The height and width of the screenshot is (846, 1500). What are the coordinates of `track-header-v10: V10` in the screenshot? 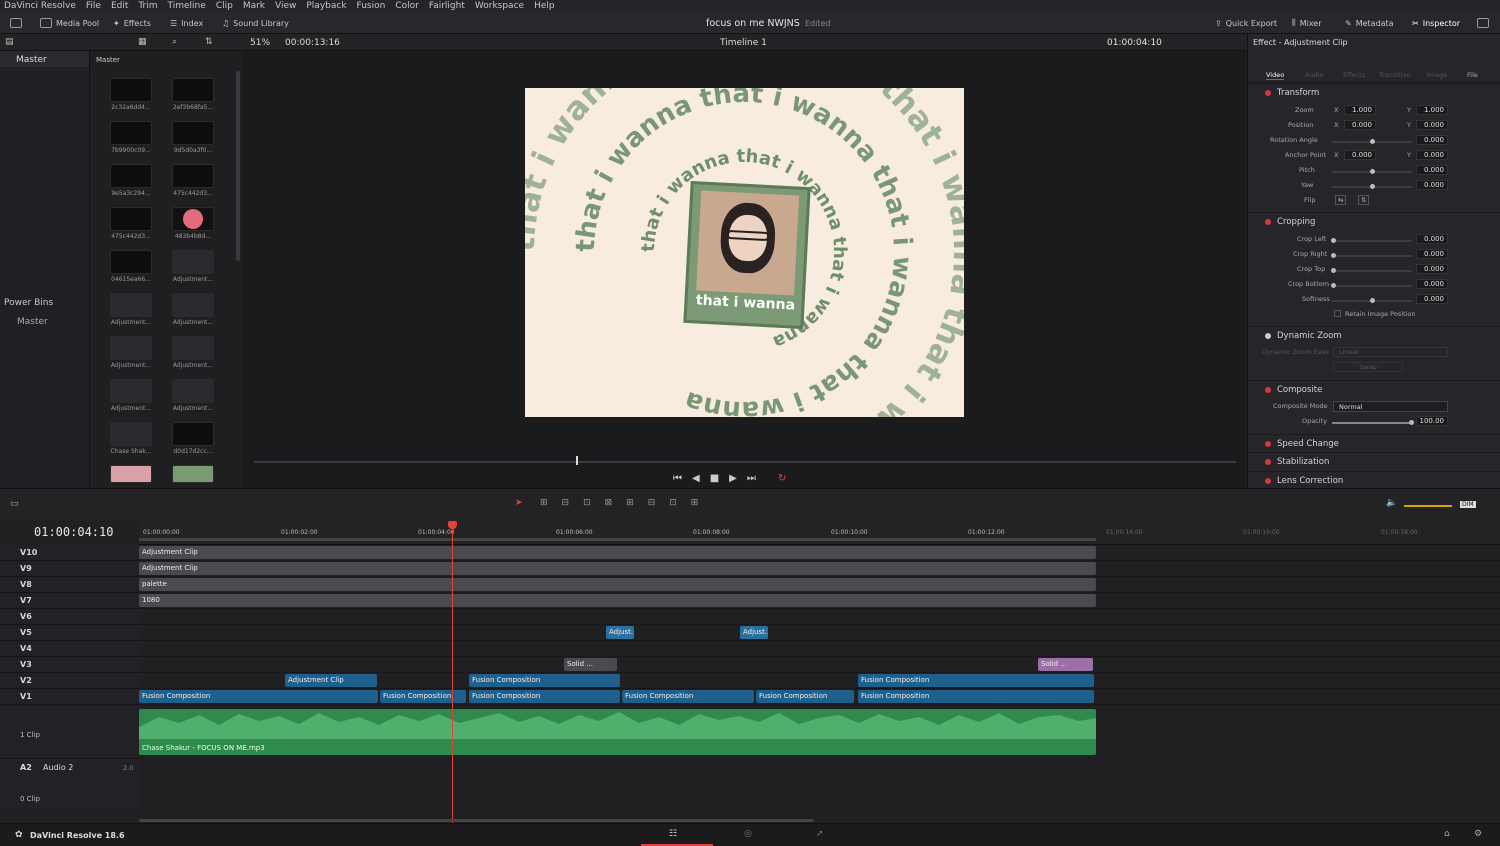 It's located at (69, 553).